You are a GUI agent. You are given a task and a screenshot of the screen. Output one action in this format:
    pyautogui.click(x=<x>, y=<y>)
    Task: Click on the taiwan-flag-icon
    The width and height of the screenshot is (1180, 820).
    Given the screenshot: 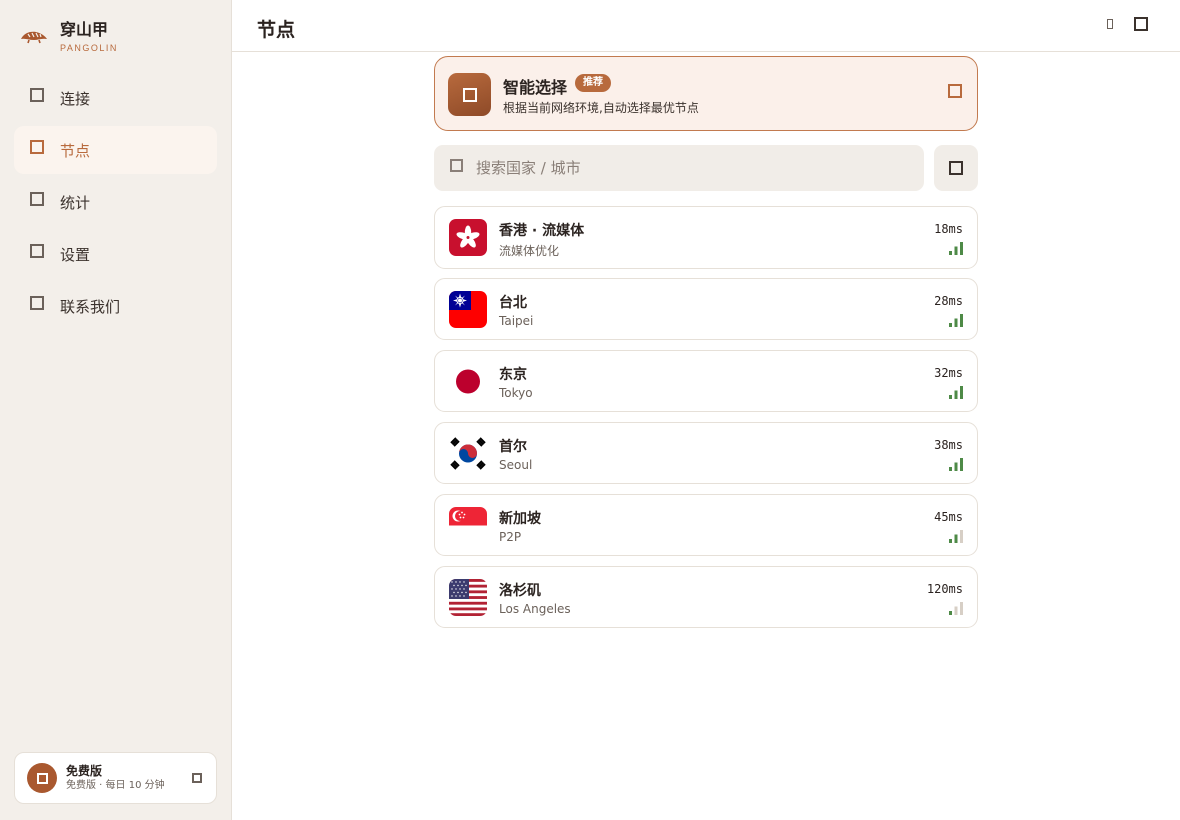 What is the action you would take?
    pyautogui.click(x=468, y=309)
    